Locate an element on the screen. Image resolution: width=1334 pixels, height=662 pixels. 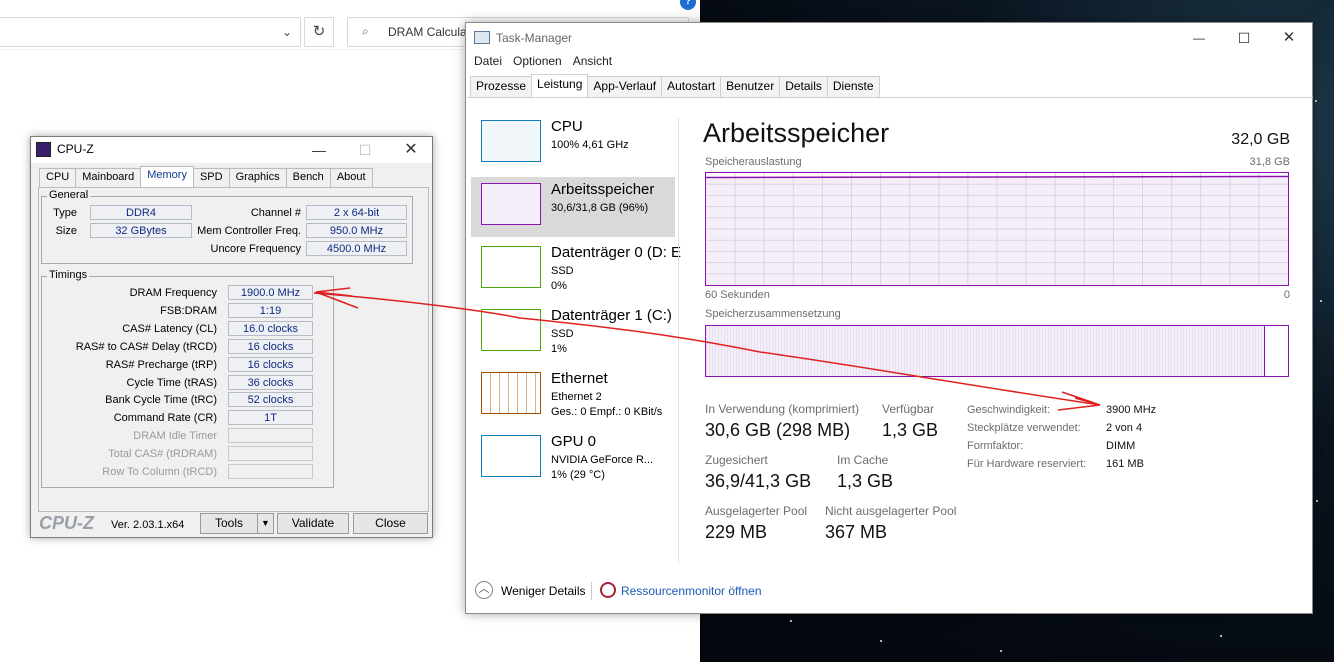
timing-value: 1T is located at coordinates (270, 418).